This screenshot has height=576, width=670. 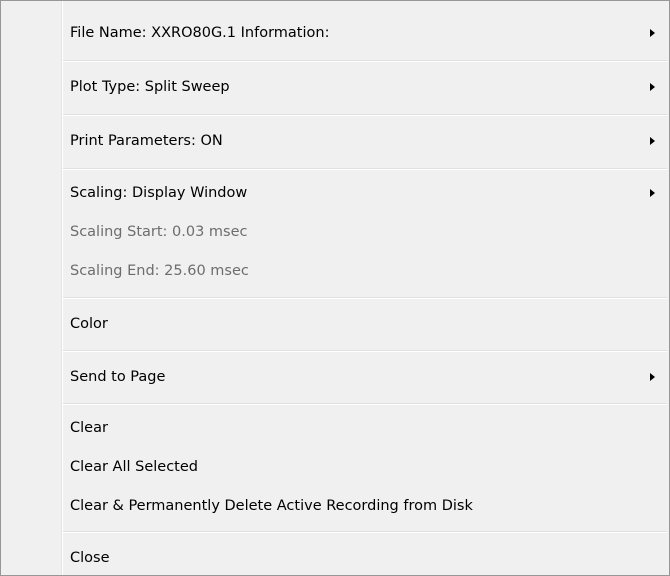 I want to click on menu-item-label: Print Parameters: ON, so click(x=146, y=141).